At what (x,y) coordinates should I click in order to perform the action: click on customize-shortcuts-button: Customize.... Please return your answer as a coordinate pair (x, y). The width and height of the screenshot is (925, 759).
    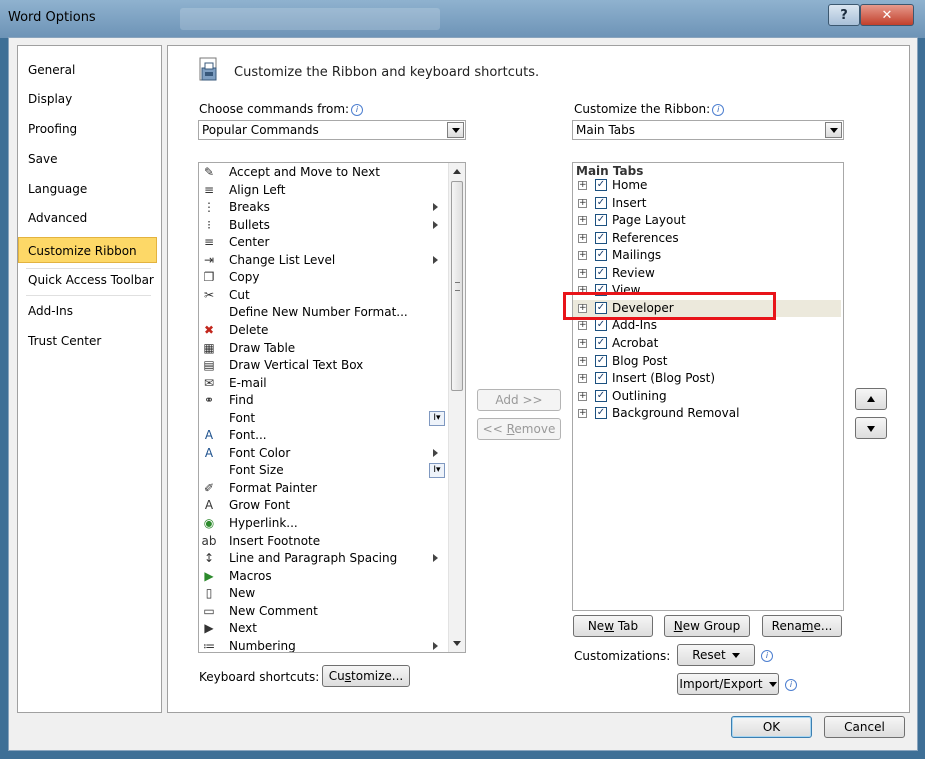
    Looking at the image, I should click on (366, 676).